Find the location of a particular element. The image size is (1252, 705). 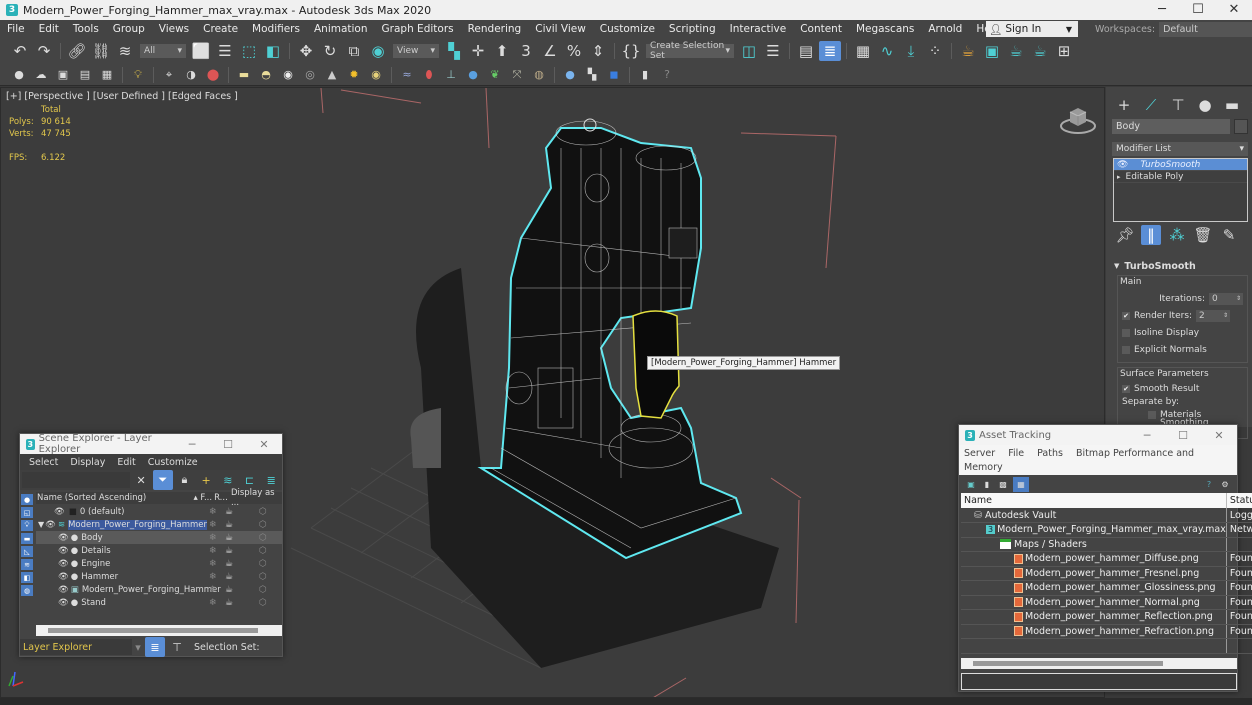

scene-row: 👁︎ ■ 0 (default) ❄ ☕︎ ⬡ is located at coordinates (159, 511).